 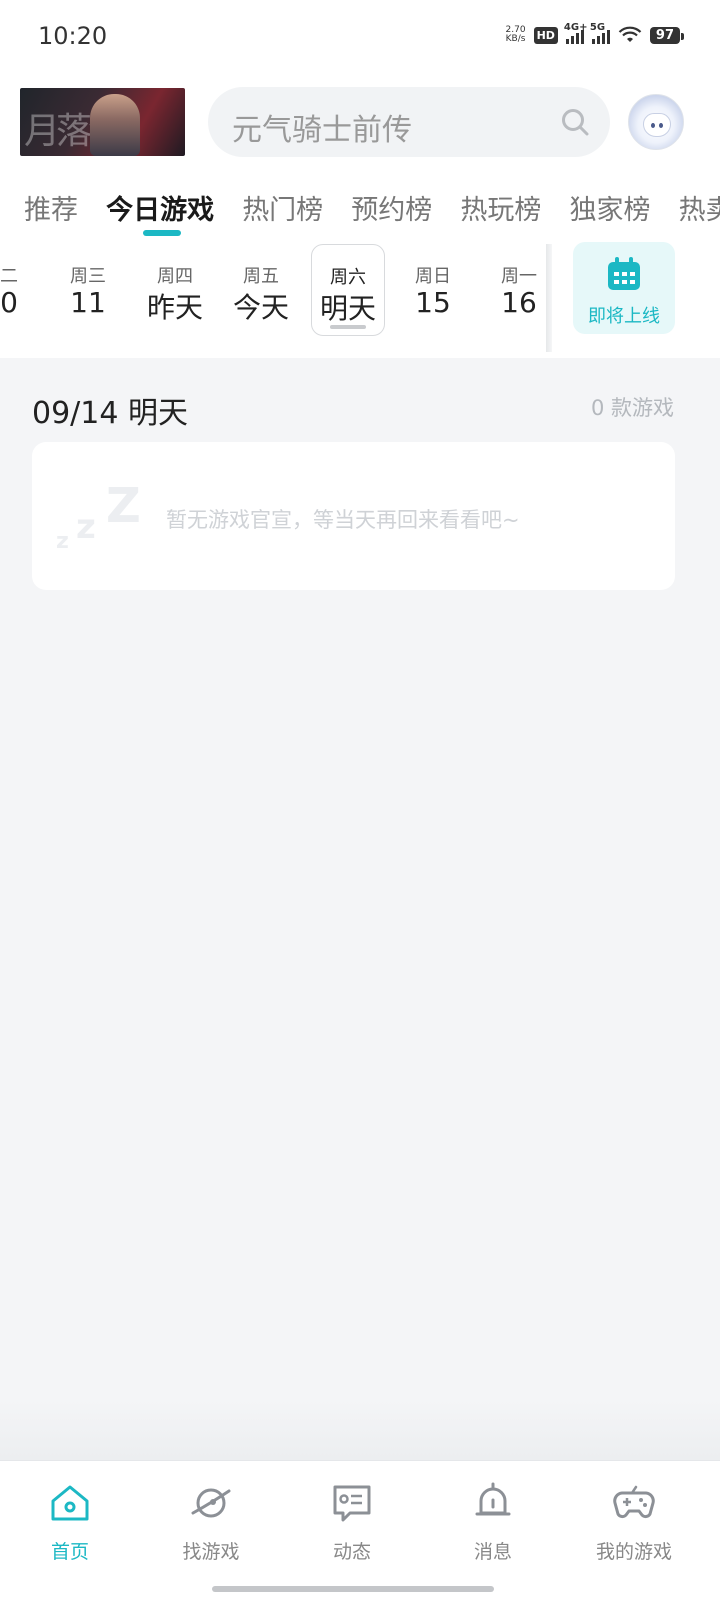 I want to click on day-label: 16, so click(x=519, y=302).